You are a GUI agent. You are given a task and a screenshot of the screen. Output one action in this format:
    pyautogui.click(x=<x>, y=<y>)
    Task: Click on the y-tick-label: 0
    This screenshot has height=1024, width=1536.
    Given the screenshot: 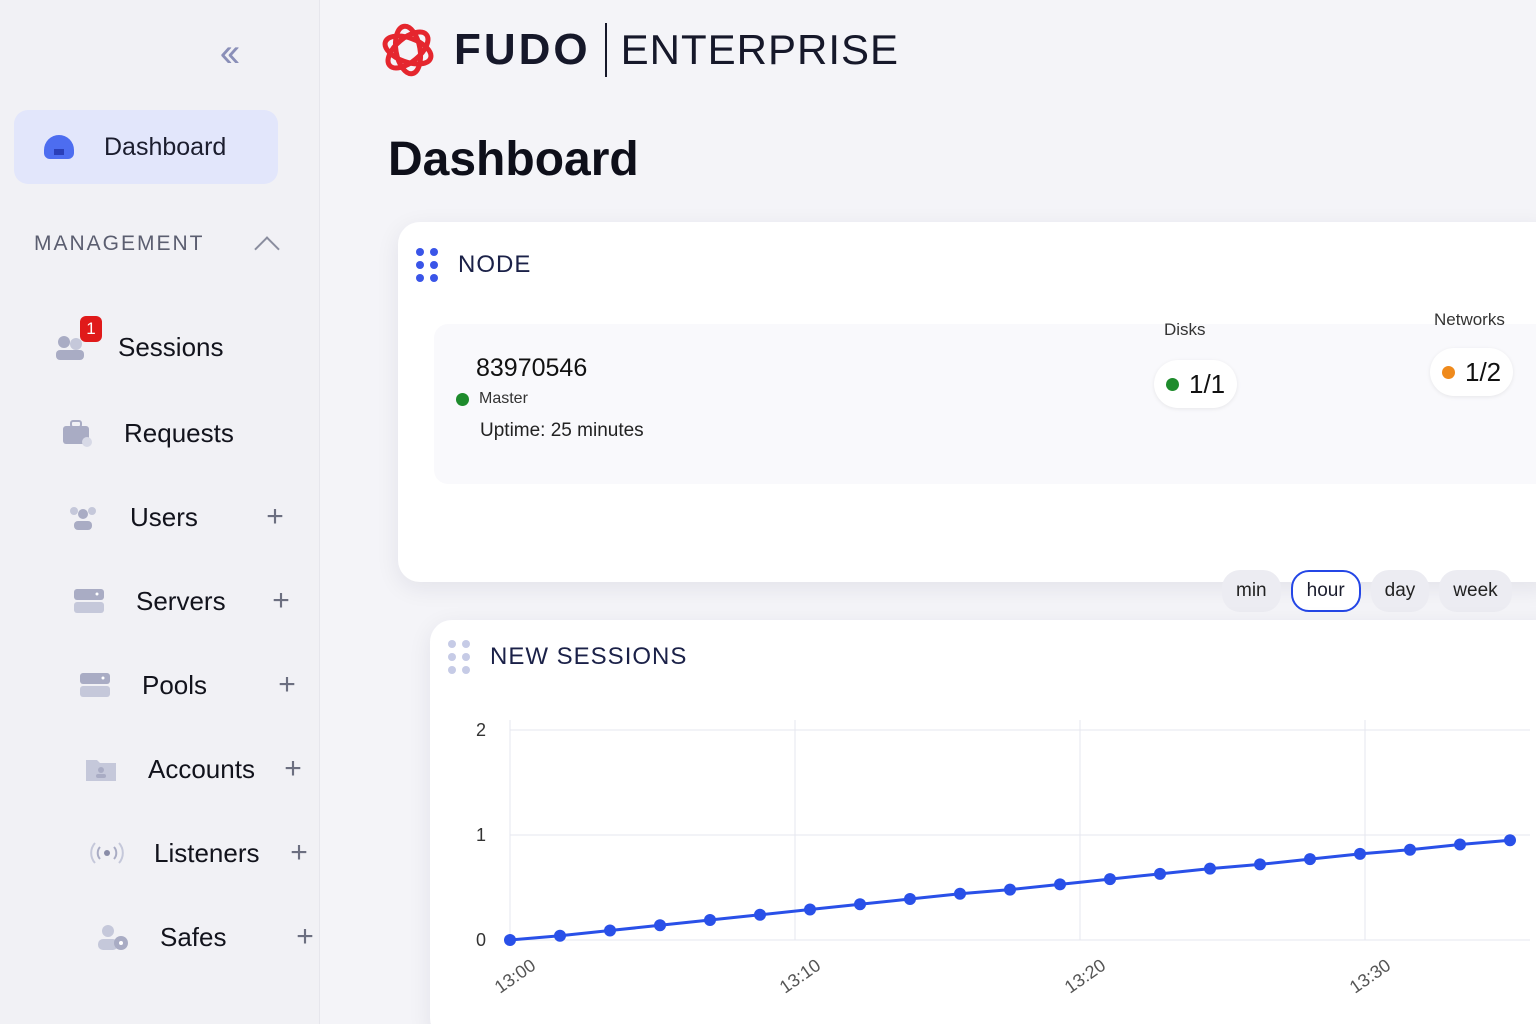 What is the action you would take?
    pyautogui.click(x=481, y=940)
    